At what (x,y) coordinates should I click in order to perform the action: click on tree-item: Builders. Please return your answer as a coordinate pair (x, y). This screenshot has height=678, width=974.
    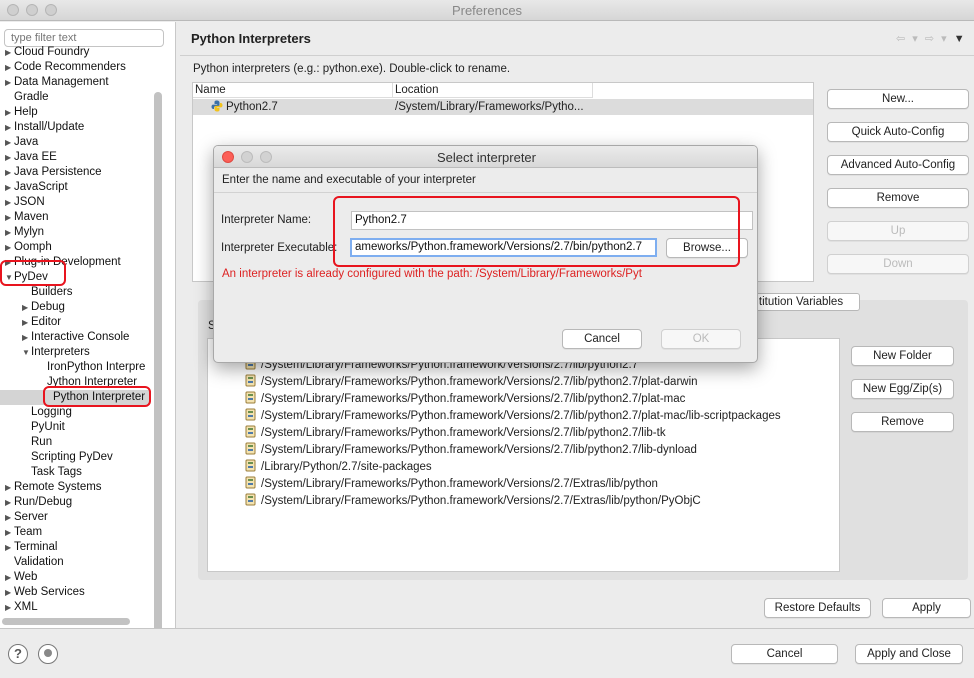
    Looking at the image, I should click on (47, 292).